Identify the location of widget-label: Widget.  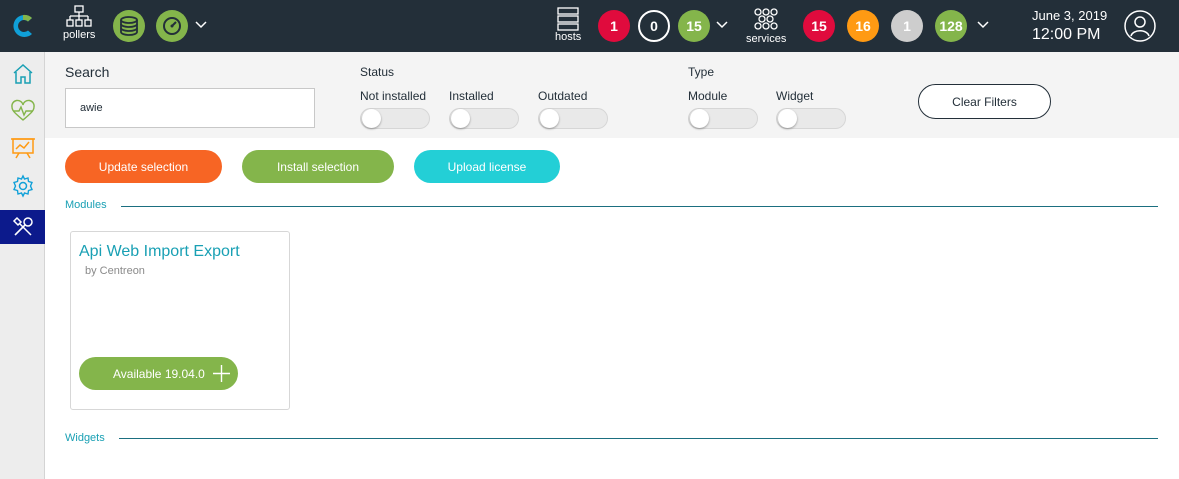
(795, 96).